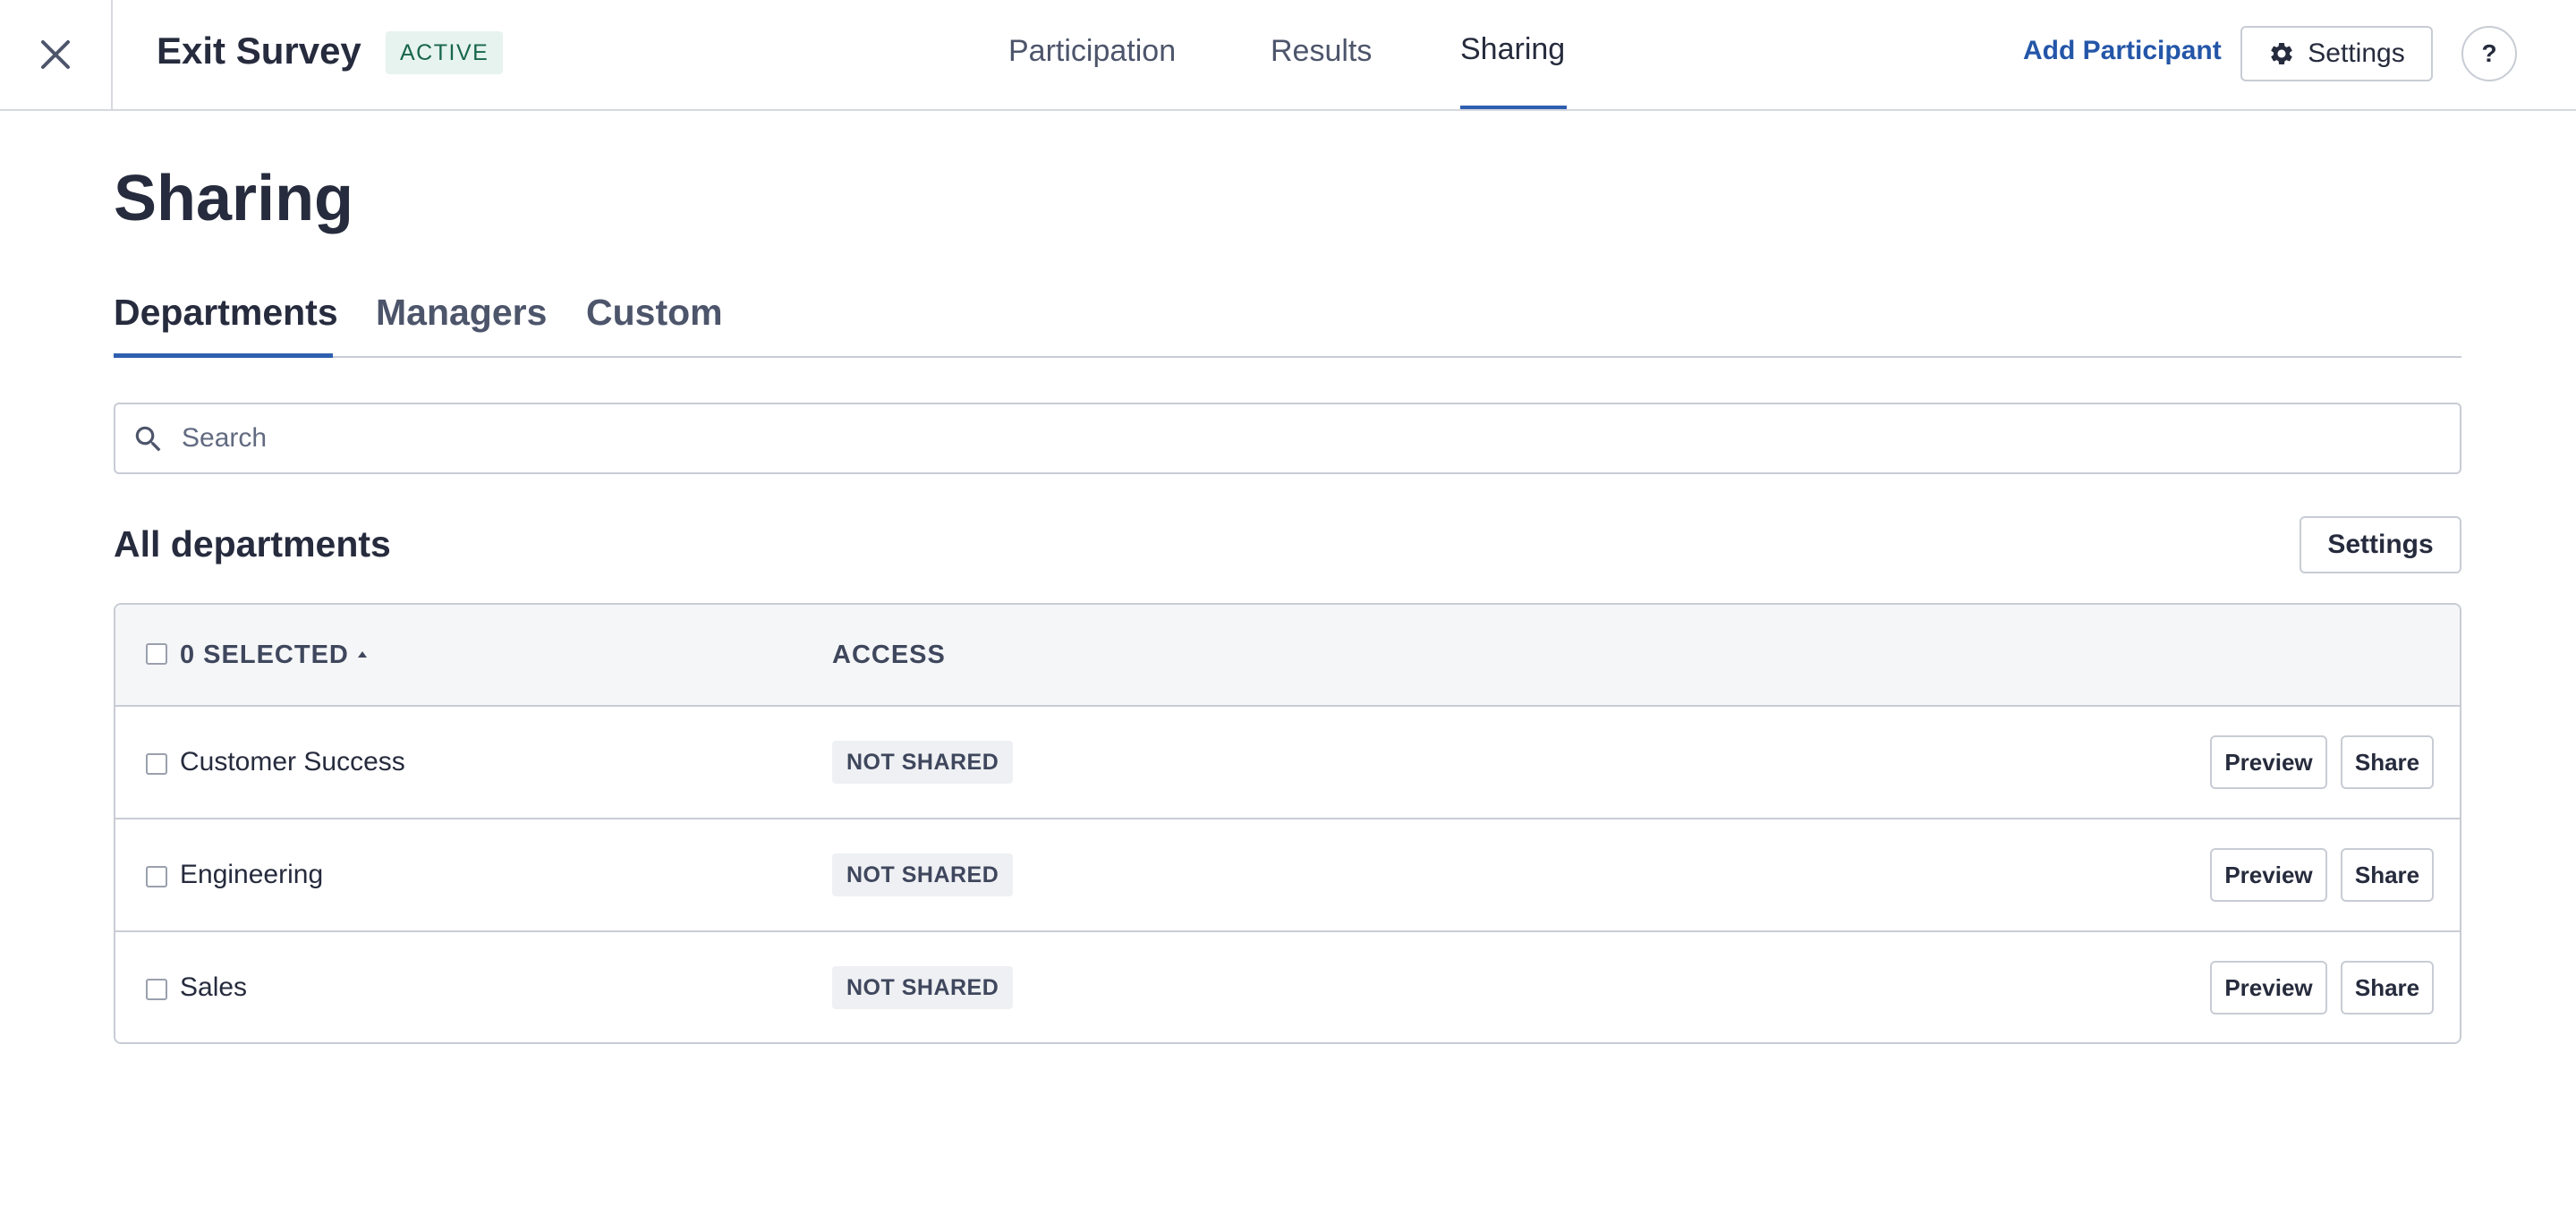  I want to click on sort-ascending-icon, so click(362, 655).